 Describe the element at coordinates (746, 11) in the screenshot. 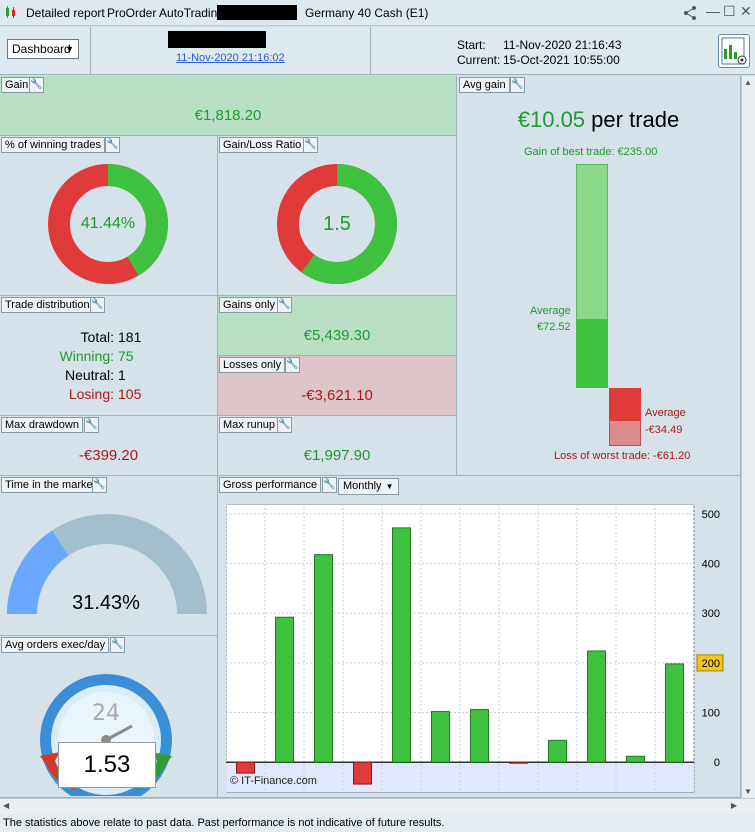

I see `close-icon: ✕` at that location.